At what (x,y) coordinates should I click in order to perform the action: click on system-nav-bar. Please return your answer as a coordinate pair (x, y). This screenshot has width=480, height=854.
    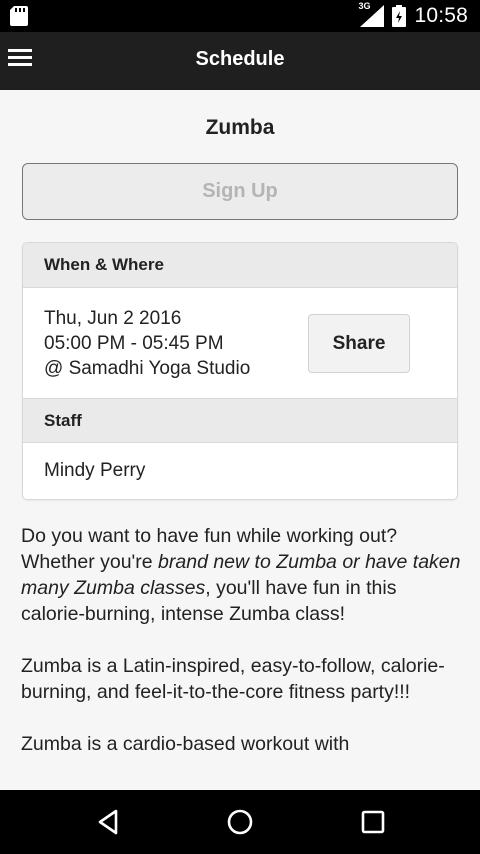
    Looking at the image, I should click on (240, 822).